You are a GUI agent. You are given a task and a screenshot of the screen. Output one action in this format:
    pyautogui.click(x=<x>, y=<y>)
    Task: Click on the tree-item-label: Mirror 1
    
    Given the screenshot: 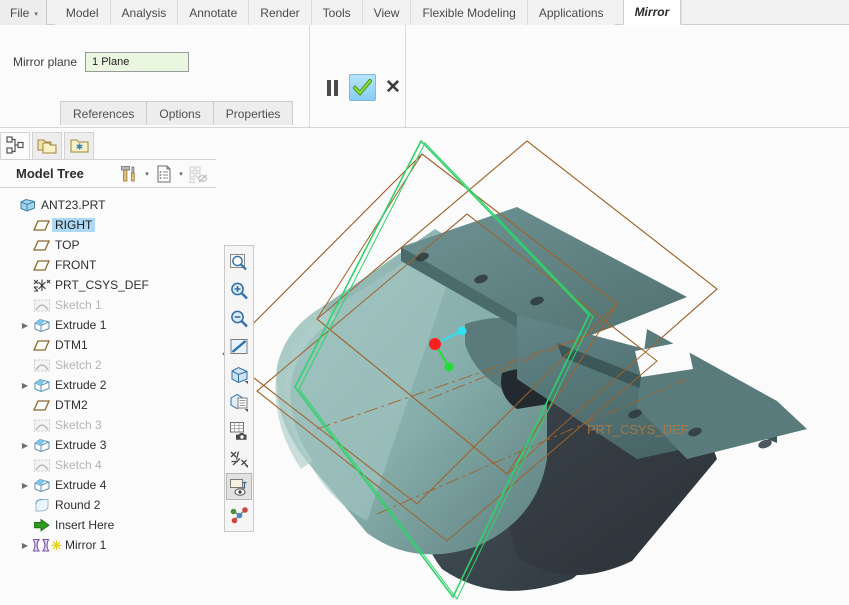 What is the action you would take?
    pyautogui.click(x=86, y=545)
    